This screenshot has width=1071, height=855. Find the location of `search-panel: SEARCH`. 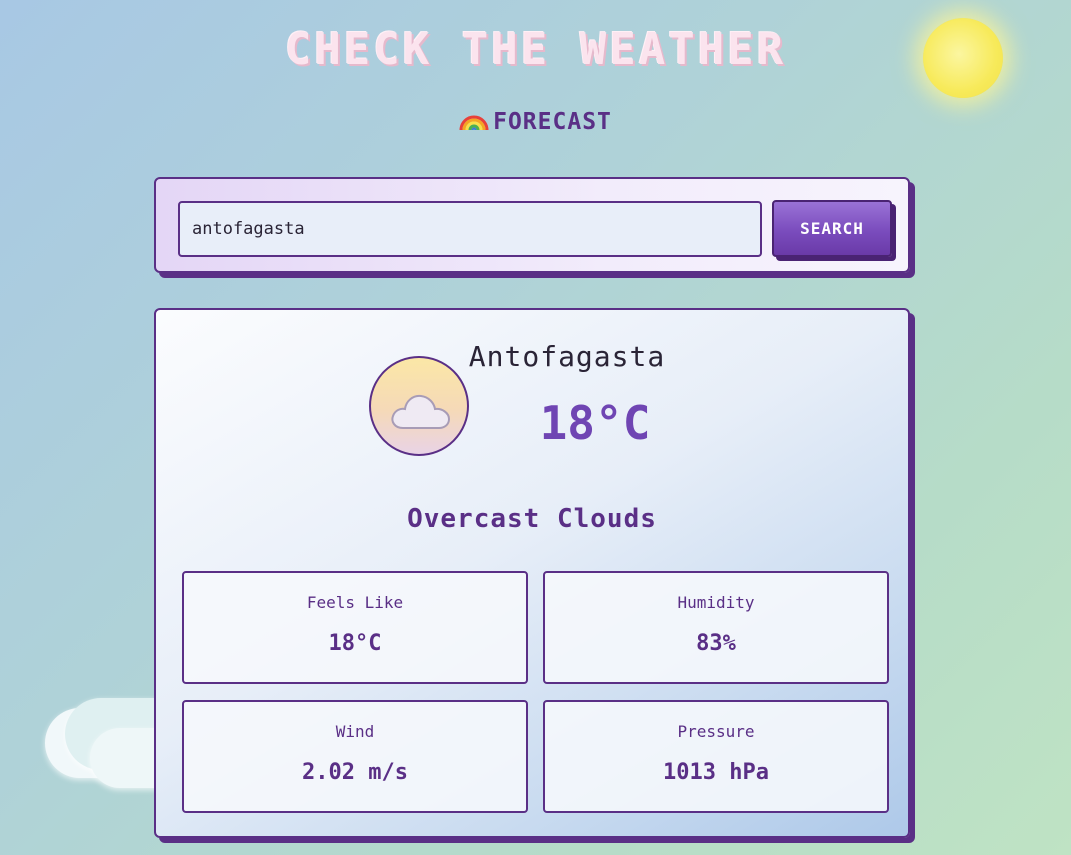

search-panel: SEARCH is located at coordinates (532, 225).